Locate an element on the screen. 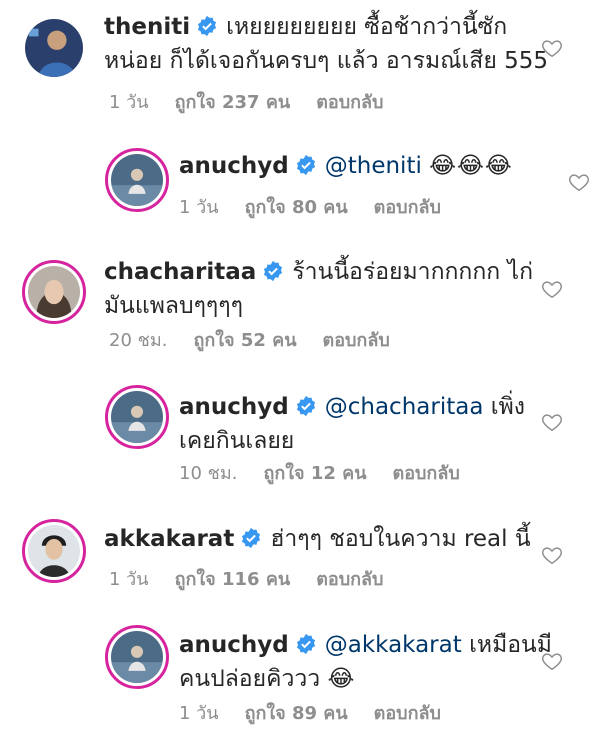 The image size is (600, 739). comment-likes: ถูกใจ 237 คน is located at coordinates (233, 102).